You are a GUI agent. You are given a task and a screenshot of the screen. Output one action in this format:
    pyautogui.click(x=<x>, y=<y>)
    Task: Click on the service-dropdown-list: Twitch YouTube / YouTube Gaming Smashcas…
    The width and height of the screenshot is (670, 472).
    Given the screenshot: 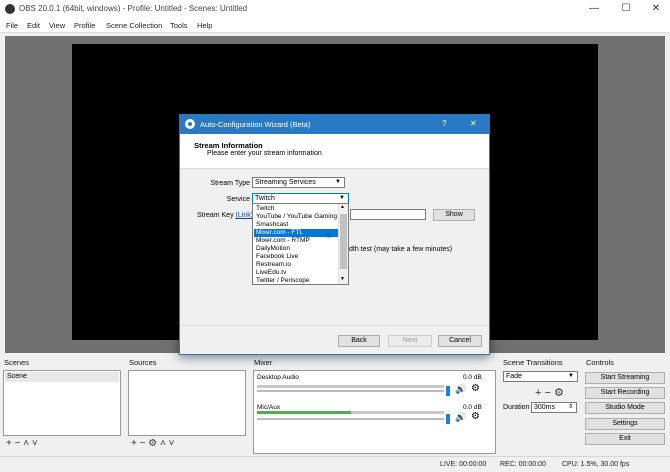 What is the action you would take?
    pyautogui.click(x=300, y=244)
    